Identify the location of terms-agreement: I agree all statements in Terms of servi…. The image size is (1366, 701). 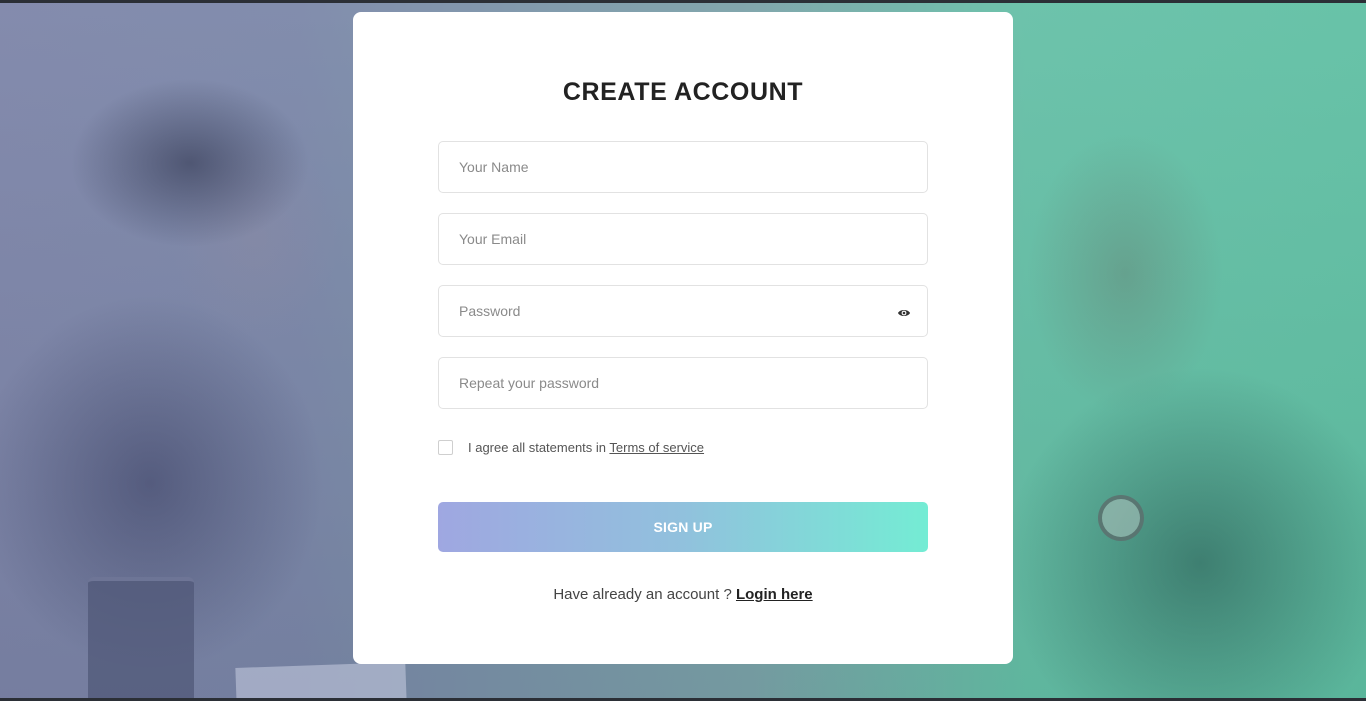
(571, 447).